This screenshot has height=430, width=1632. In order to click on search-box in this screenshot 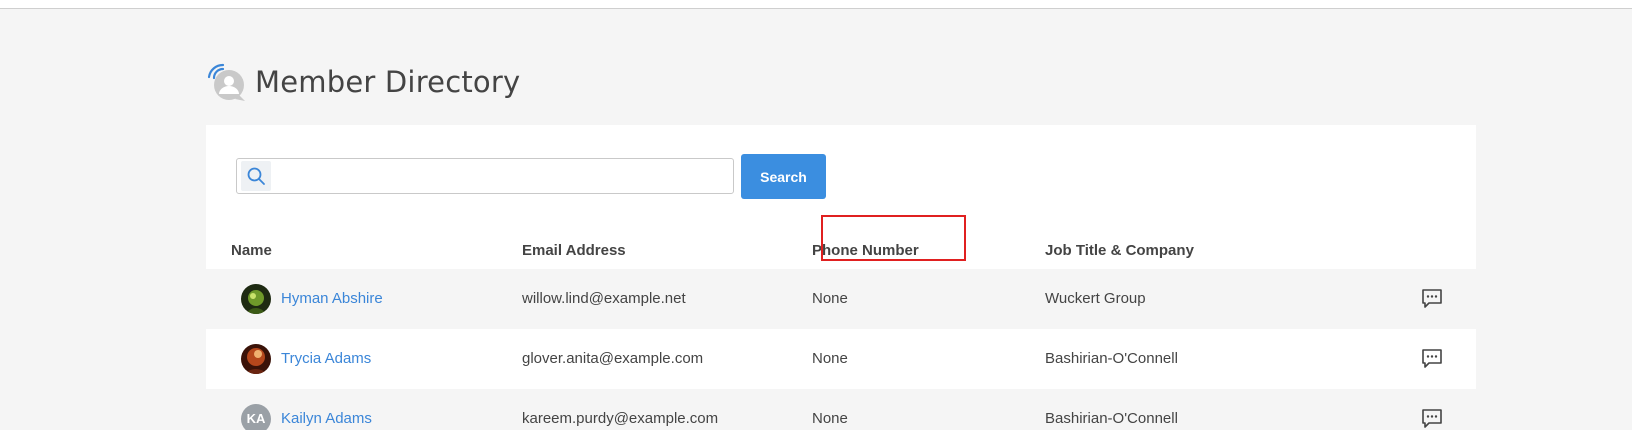, I will do `click(485, 176)`.